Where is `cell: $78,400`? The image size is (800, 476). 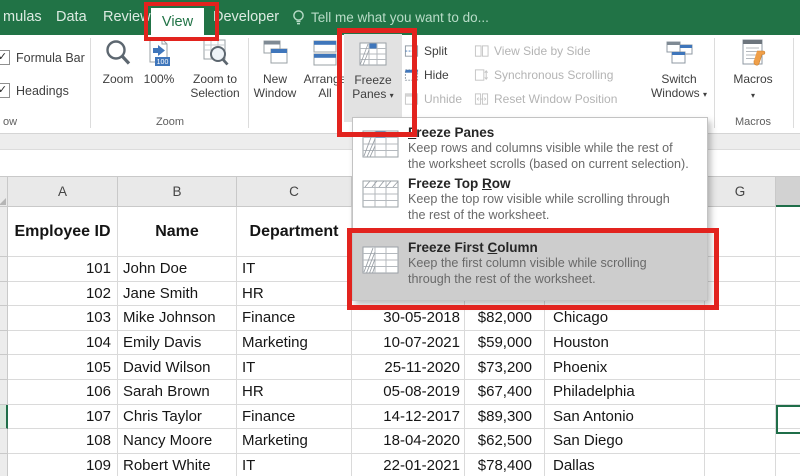
cell: $78,400 is located at coordinates (505, 464).